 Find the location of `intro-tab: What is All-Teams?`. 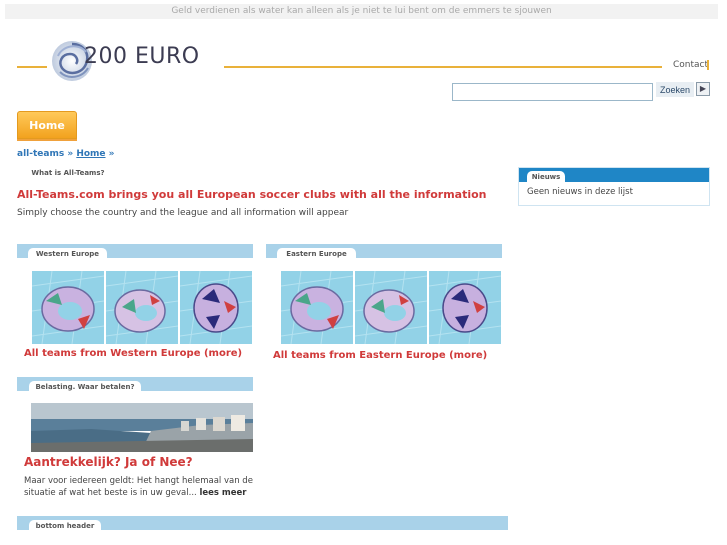

intro-tab: What is All-Teams? is located at coordinates (68, 173).